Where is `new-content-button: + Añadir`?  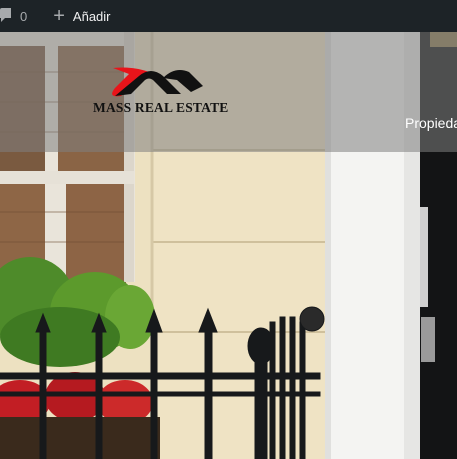 new-content-button: + Añadir is located at coordinates (81, 16).